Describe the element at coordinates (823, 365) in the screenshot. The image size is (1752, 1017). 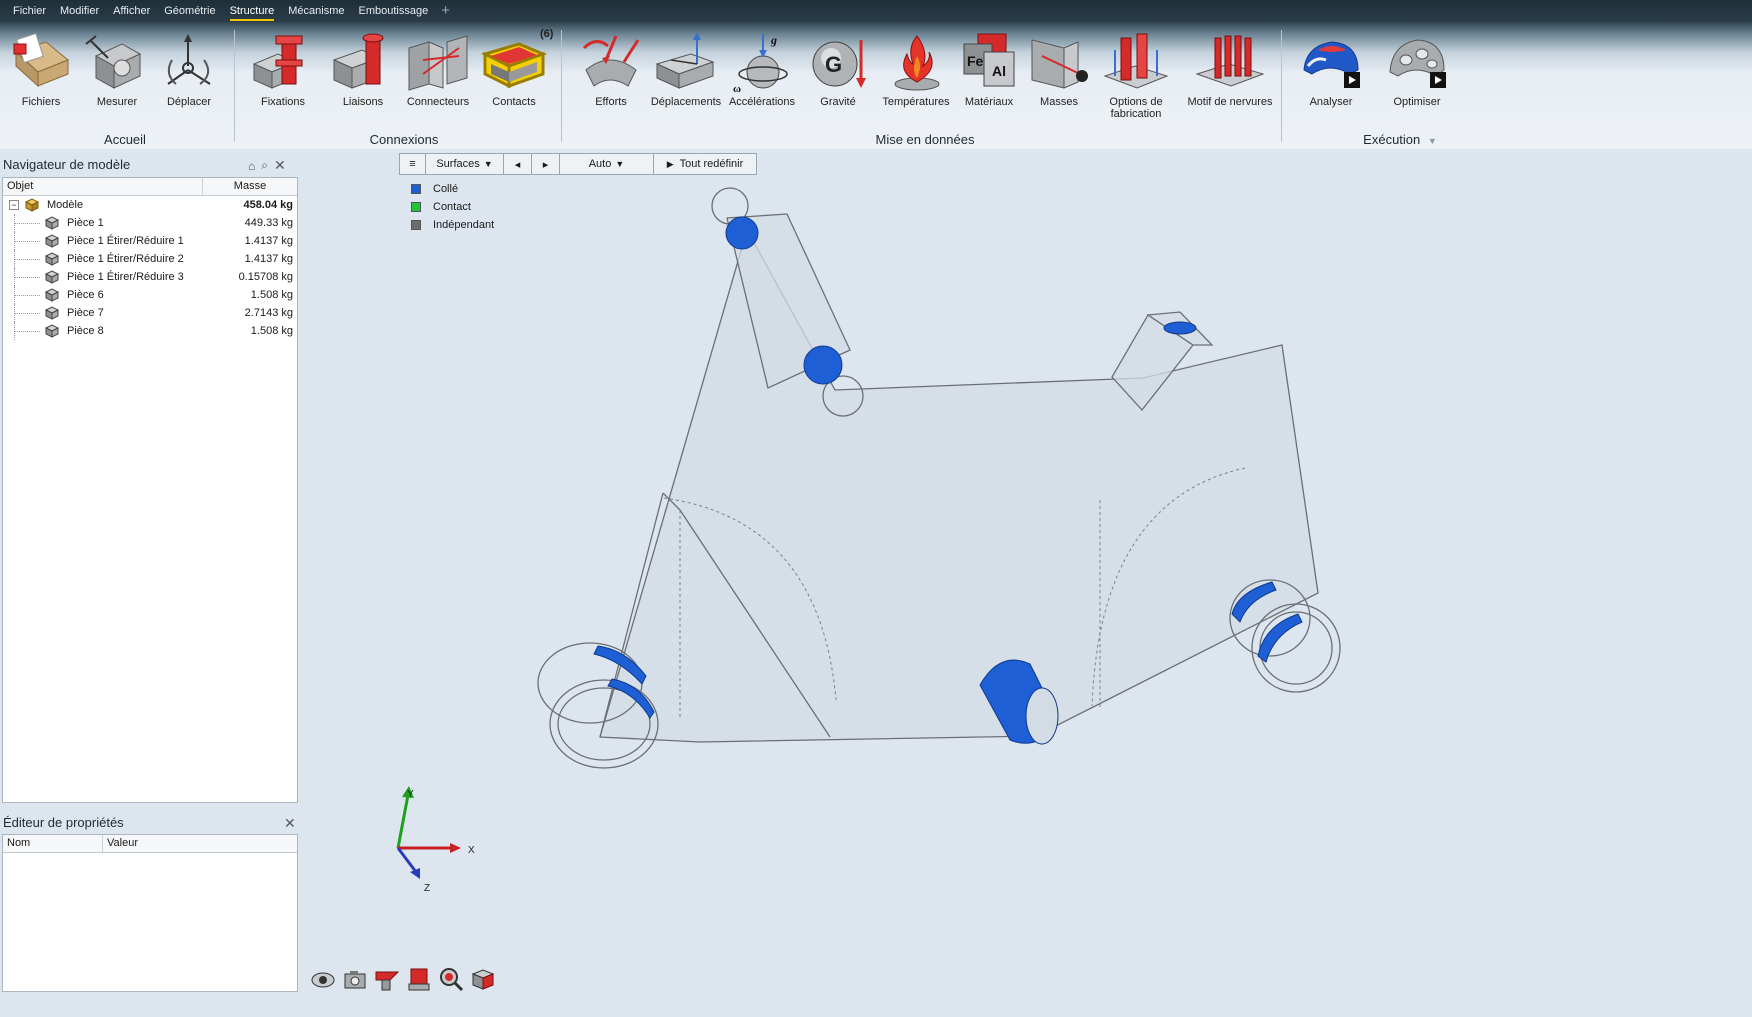
I see `glued-surface-mid` at that location.